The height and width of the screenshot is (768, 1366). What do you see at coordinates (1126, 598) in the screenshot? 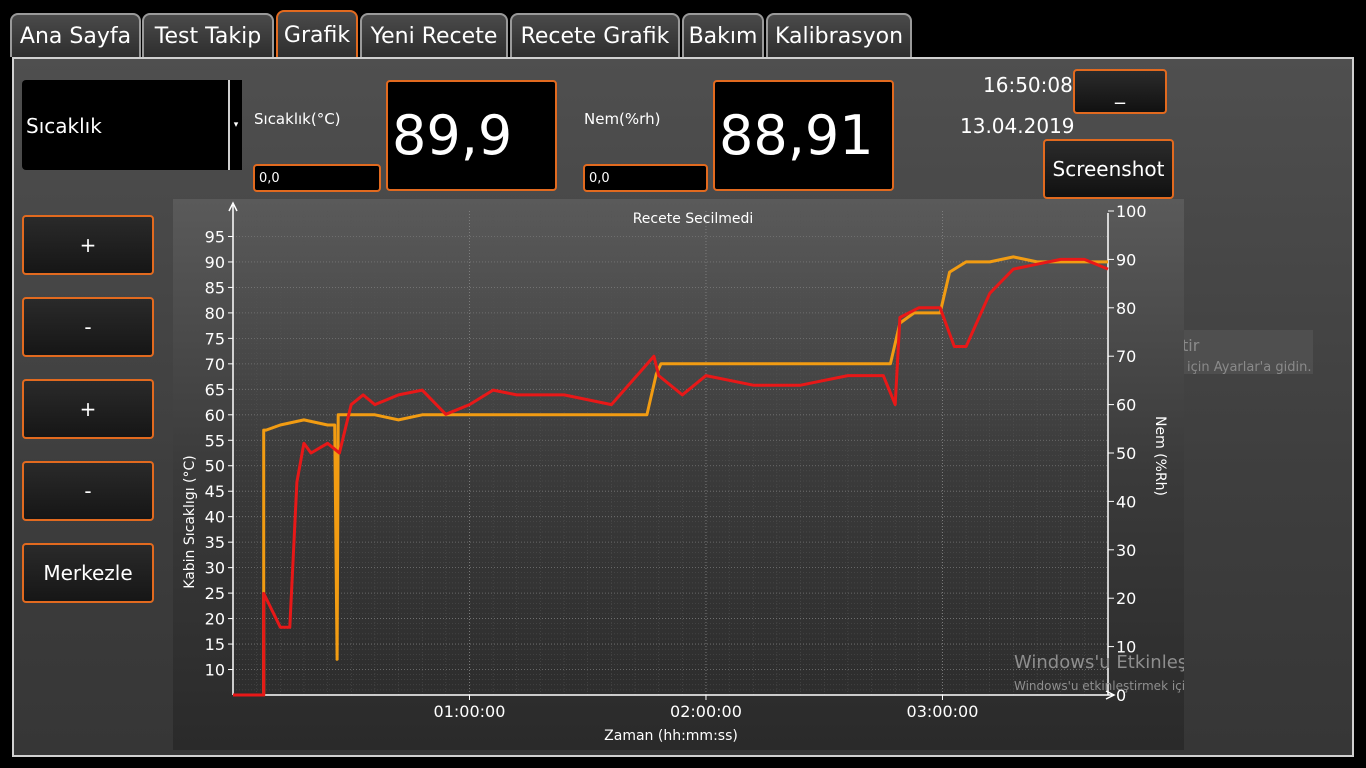
I see `y2-tick-label: 20` at bounding box center [1126, 598].